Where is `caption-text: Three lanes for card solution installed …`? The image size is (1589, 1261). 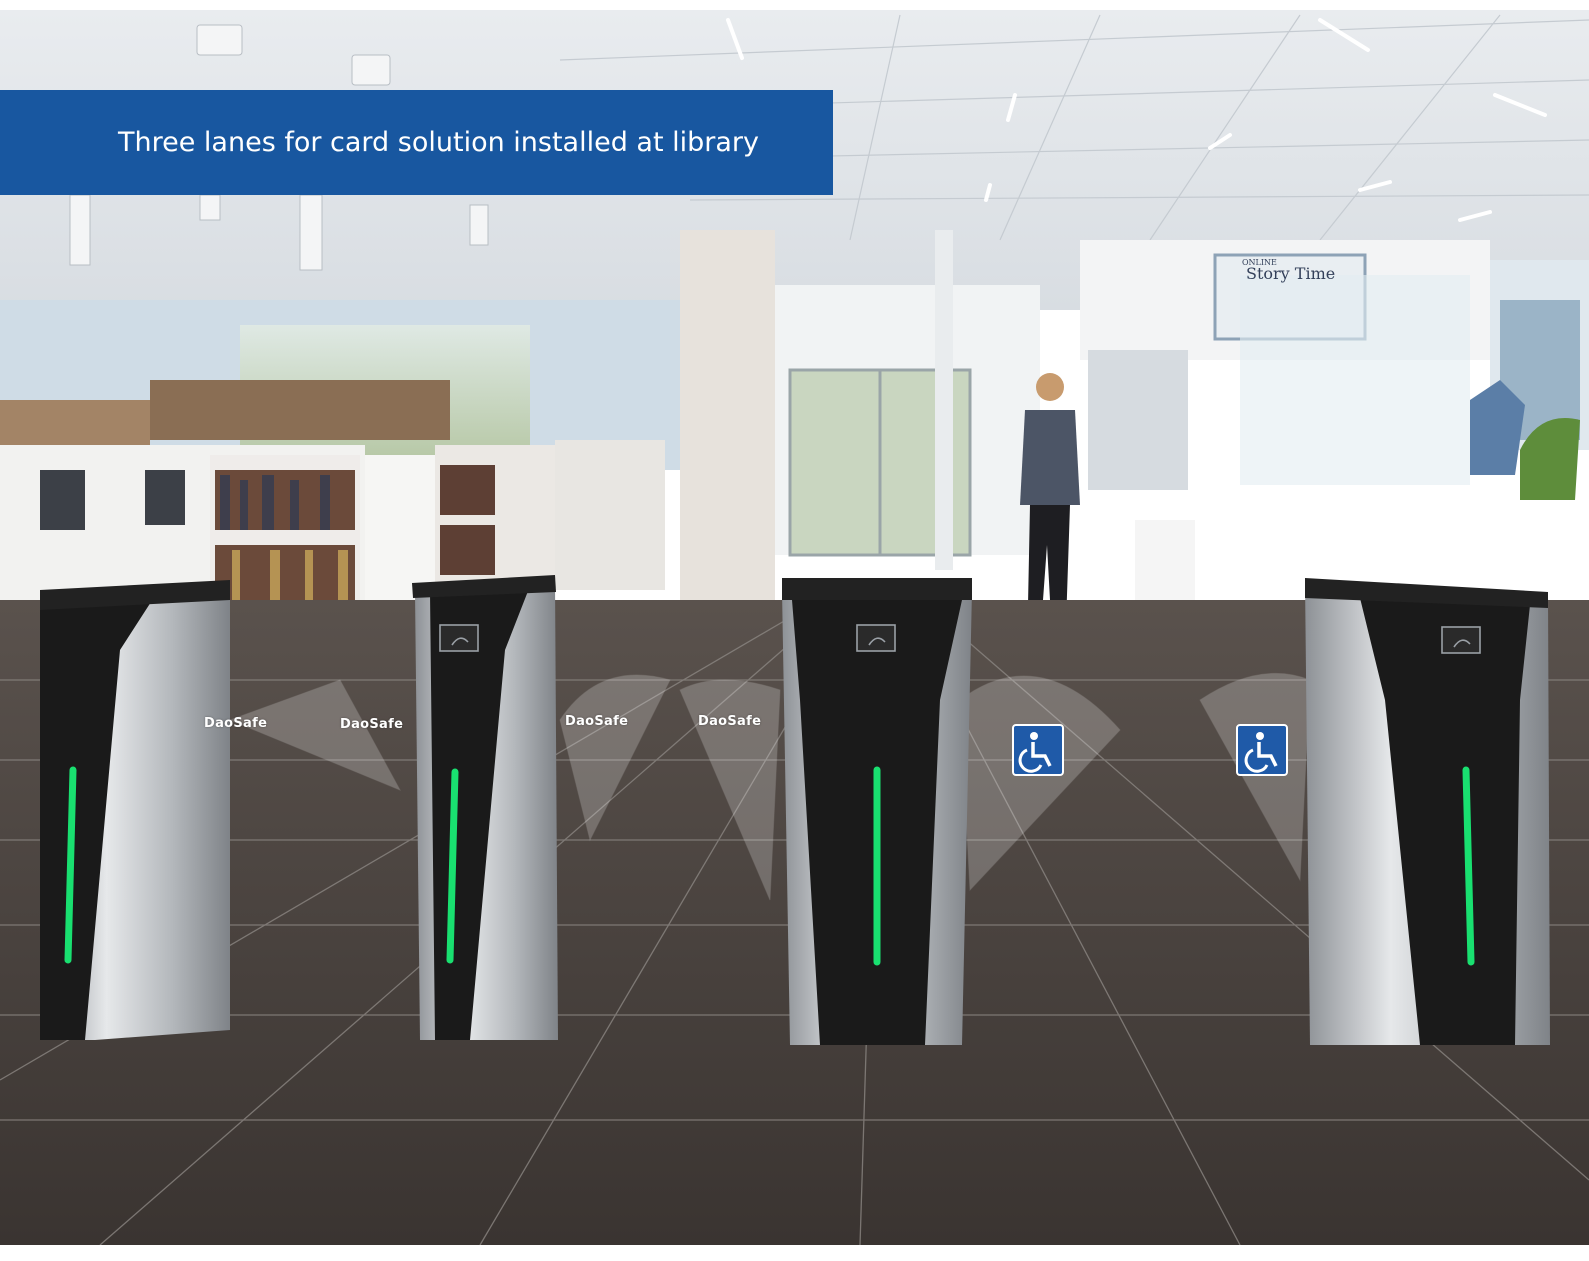
caption-text: Three lanes for card solution installed … is located at coordinates (439, 142).